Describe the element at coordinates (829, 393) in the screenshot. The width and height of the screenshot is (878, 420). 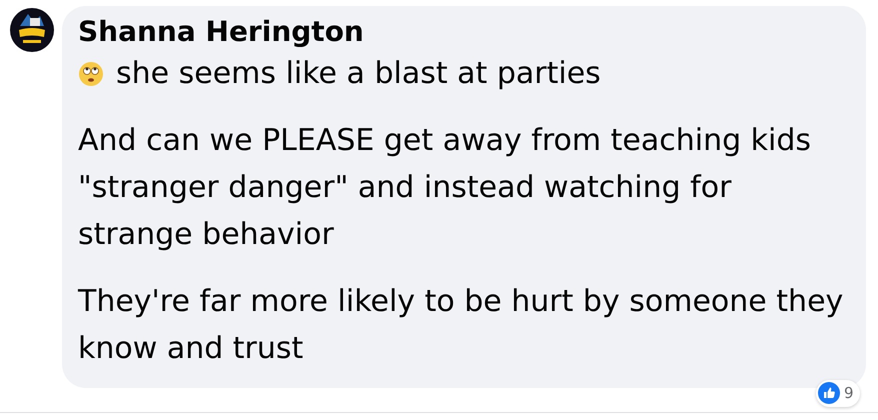
I see `thumbs-up-icon` at that location.